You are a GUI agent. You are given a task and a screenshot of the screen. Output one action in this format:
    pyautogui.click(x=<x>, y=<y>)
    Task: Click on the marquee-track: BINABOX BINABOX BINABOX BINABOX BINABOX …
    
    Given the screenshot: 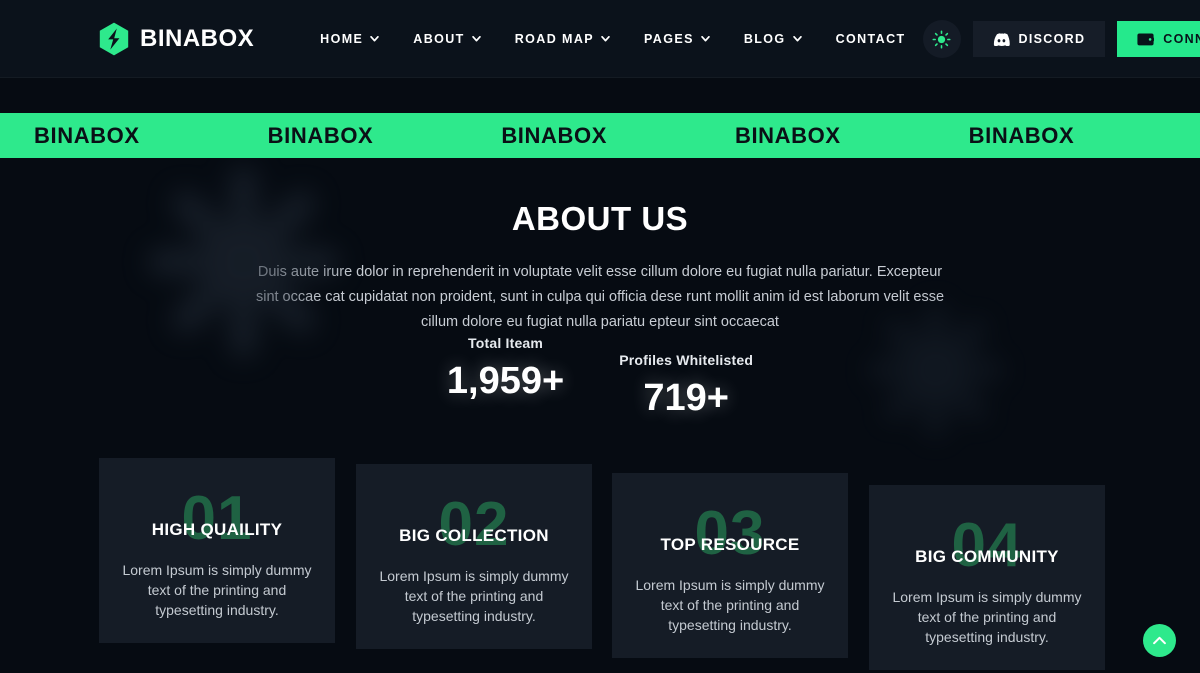 What is the action you would take?
    pyautogui.click(x=600, y=136)
    